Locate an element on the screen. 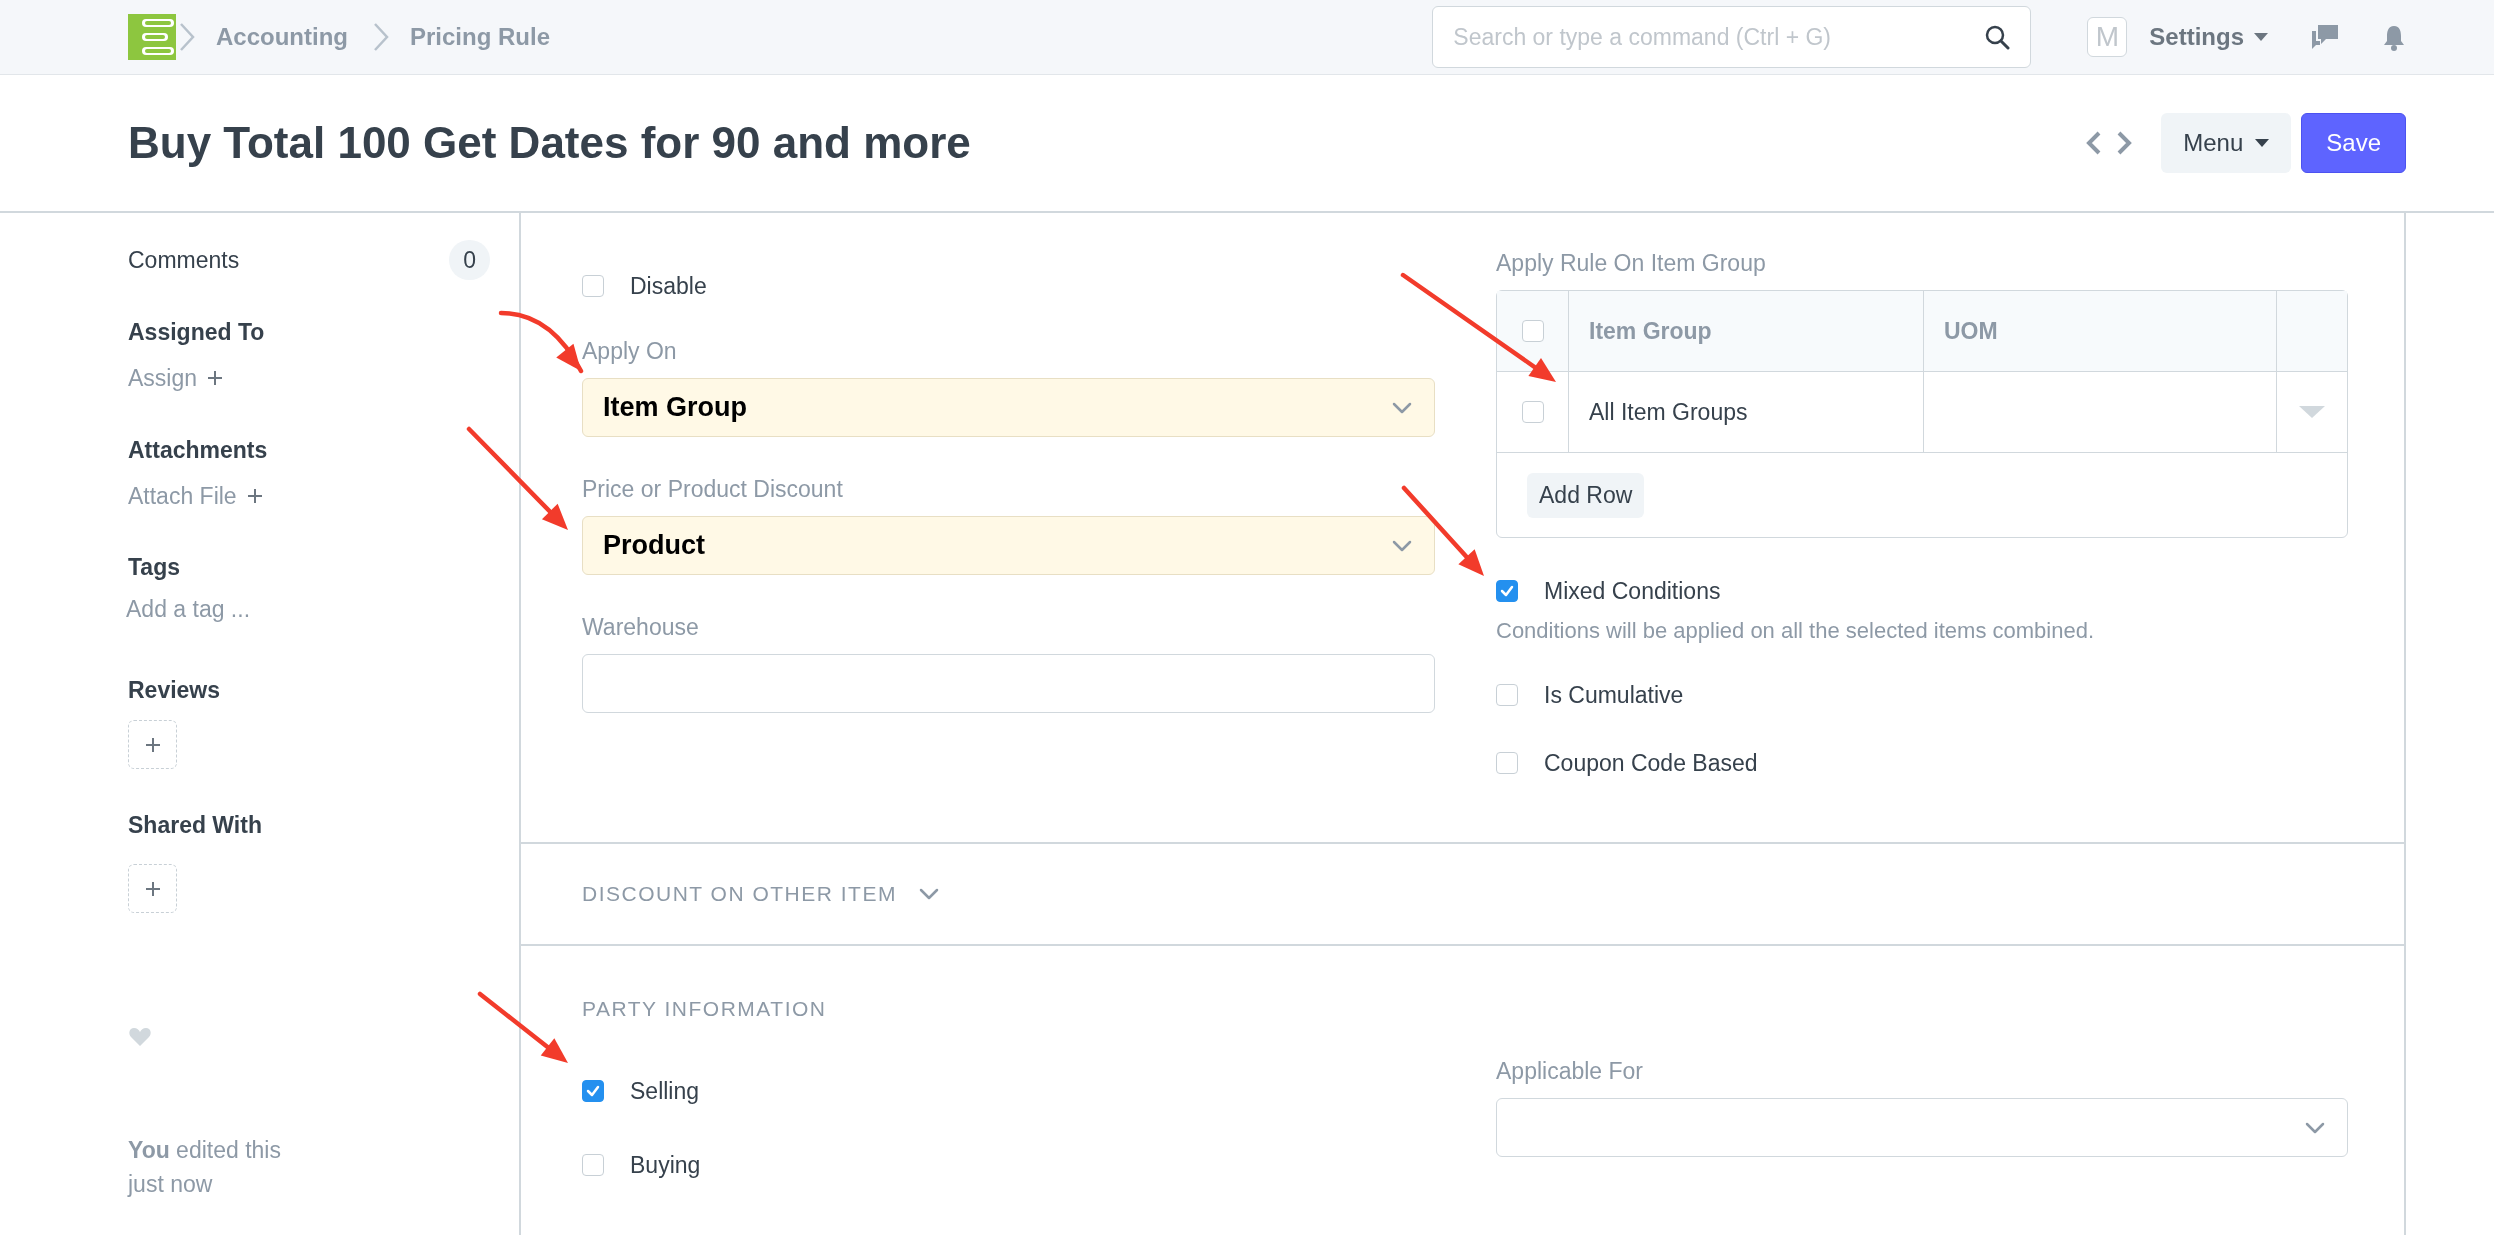 The height and width of the screenshot is (1236, 2494). checkbox-label: Mixed Conditions is located at coordinates (1632, 591).